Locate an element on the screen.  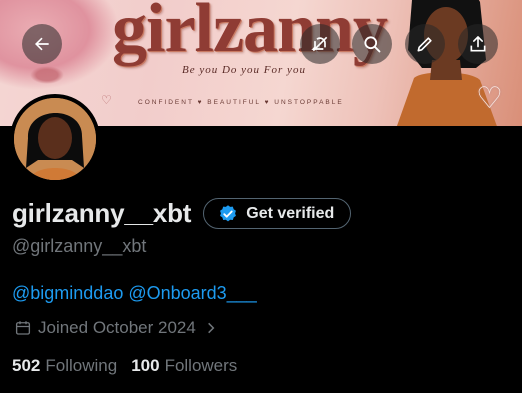
get-verified-button: Get verified is located at coordinates (277, 213).